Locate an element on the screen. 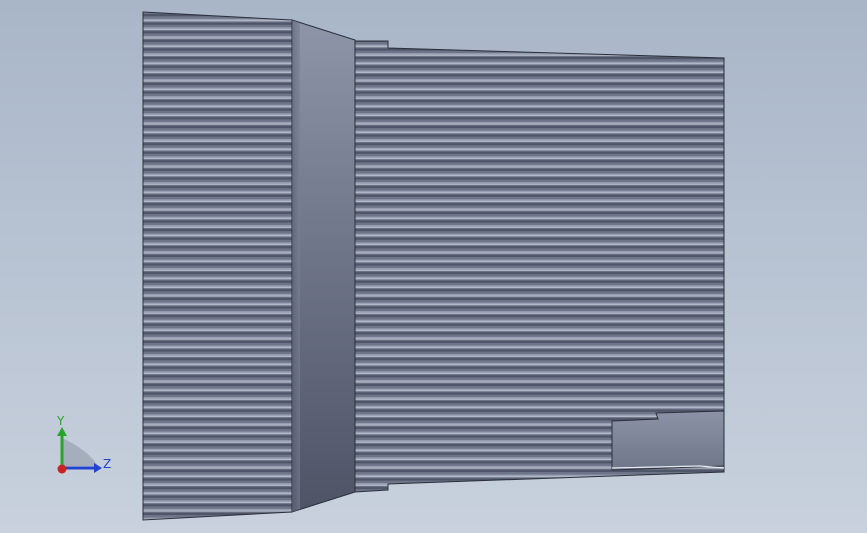 This screenshot has height=533, width=867. pocket-cutout is located at coordinates (668, 440).